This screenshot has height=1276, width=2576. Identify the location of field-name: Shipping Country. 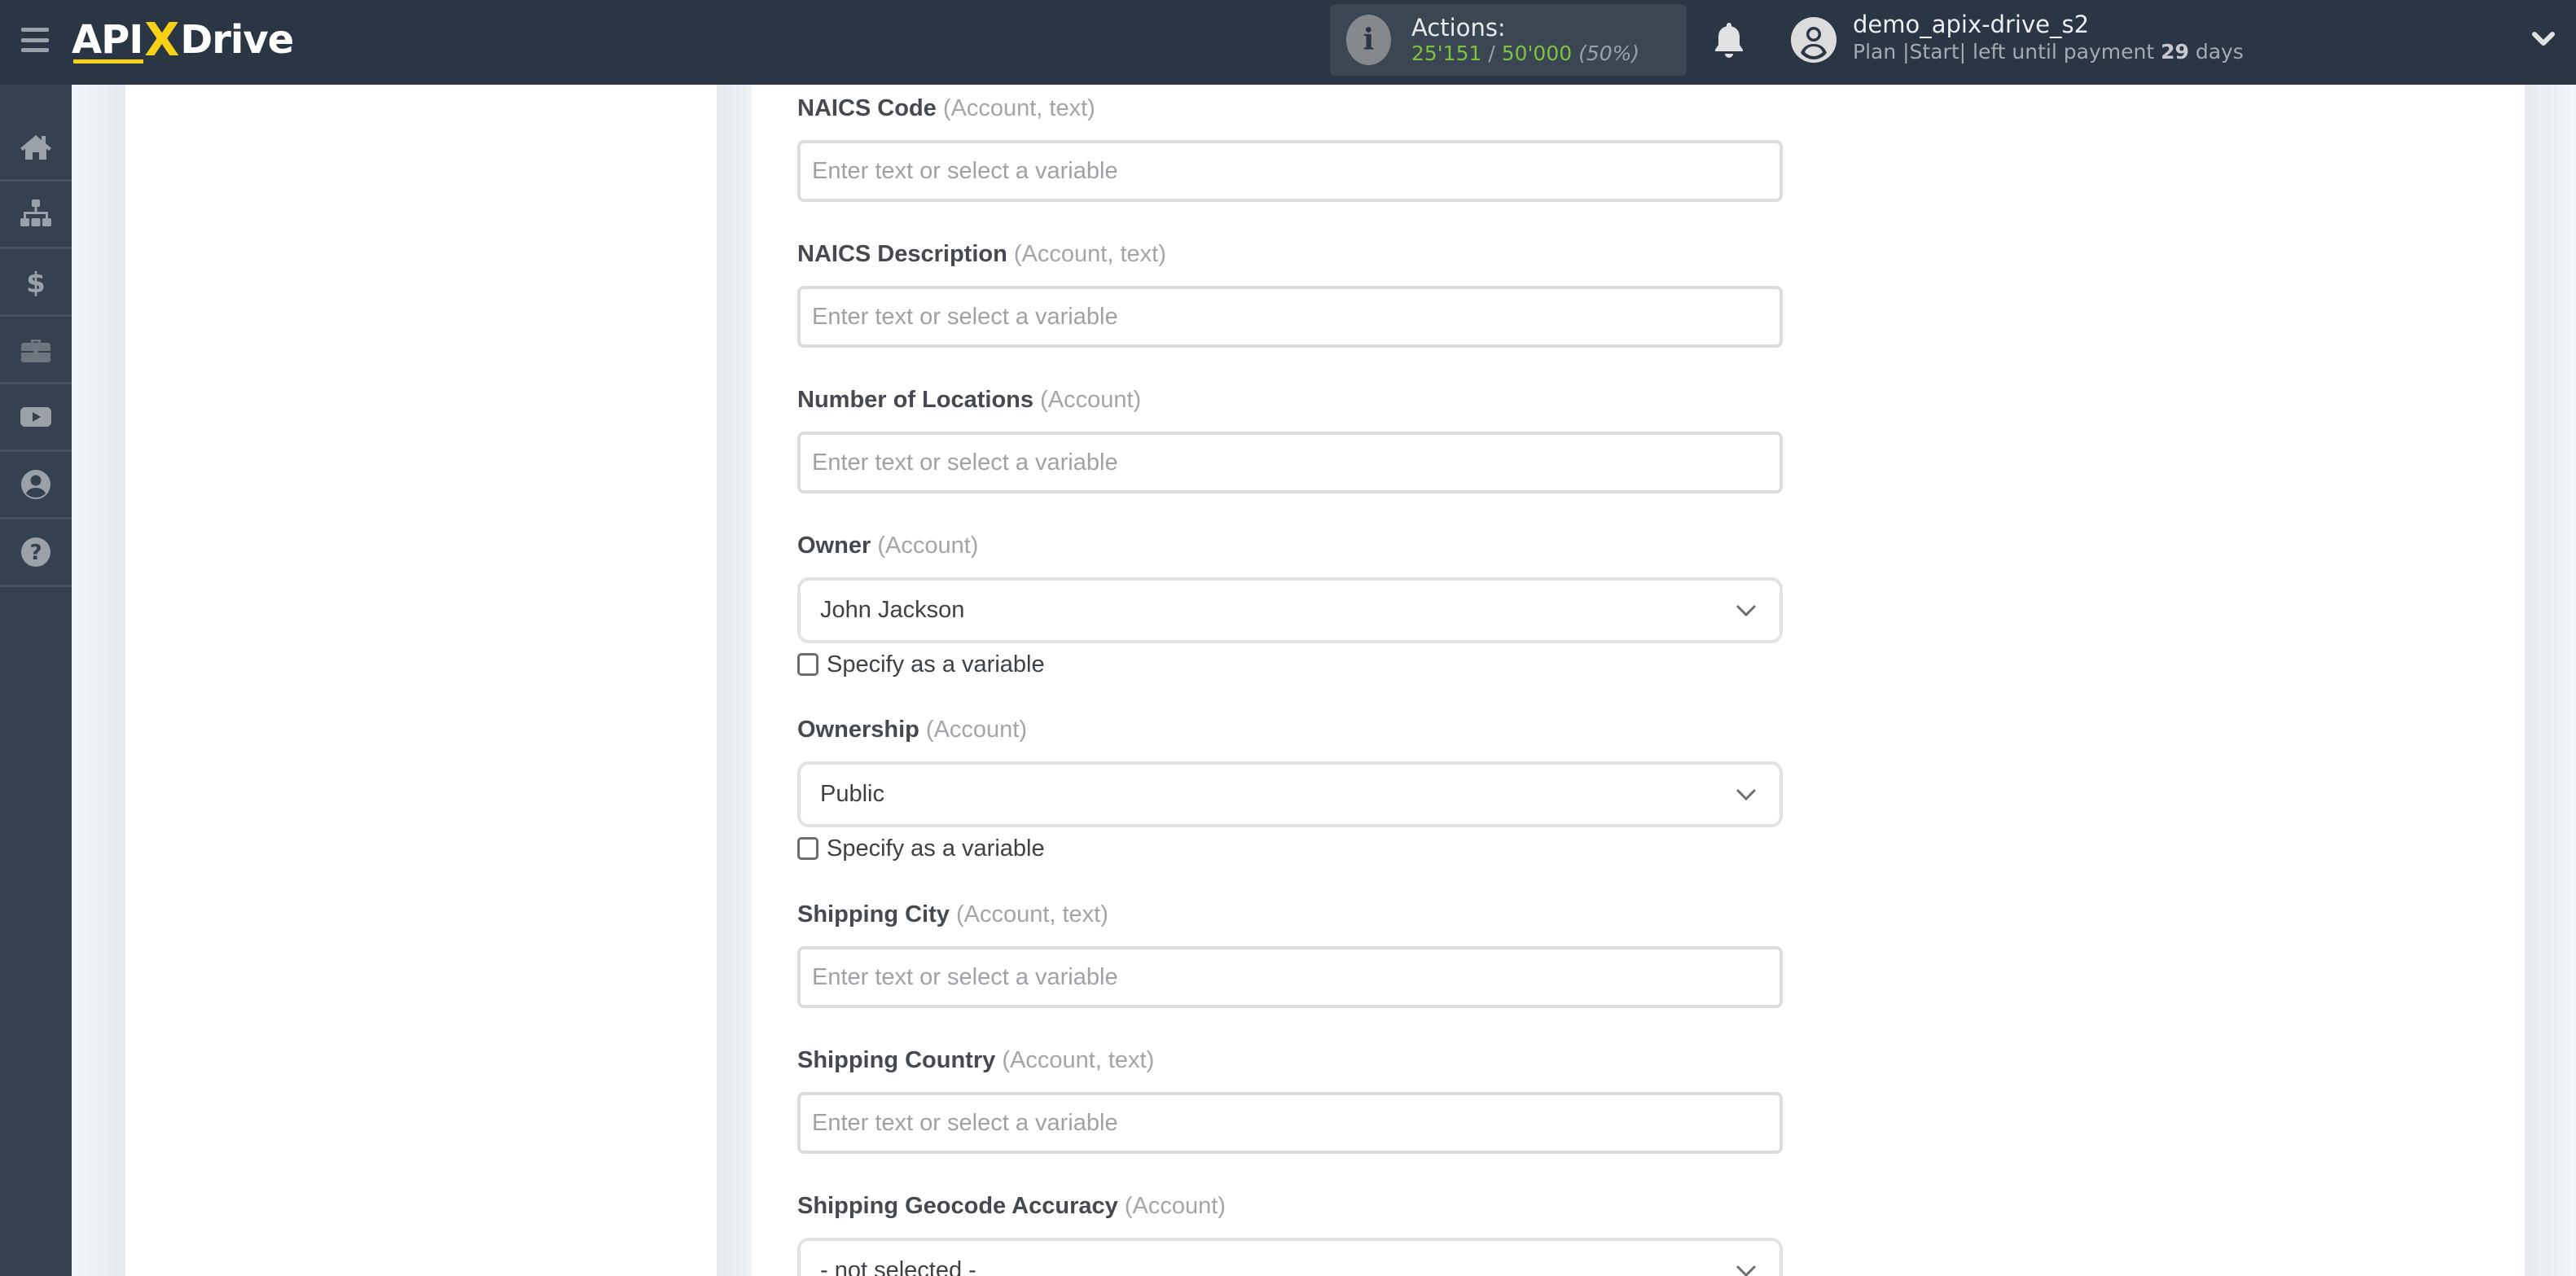
(896, 1060).